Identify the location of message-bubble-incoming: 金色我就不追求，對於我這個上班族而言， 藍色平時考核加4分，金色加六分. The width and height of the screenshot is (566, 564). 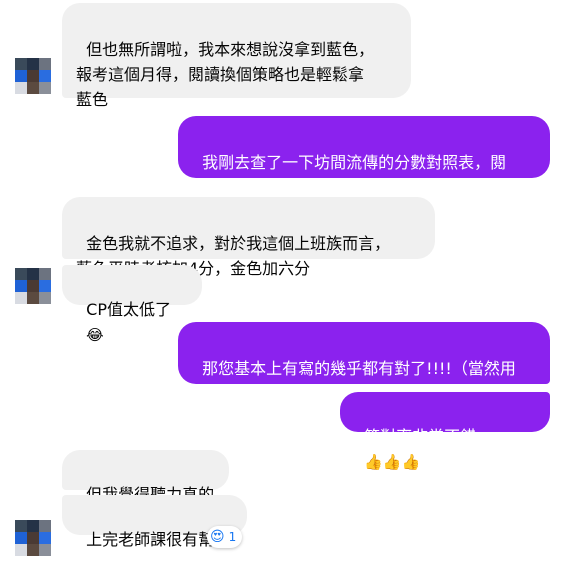
(248, 237).